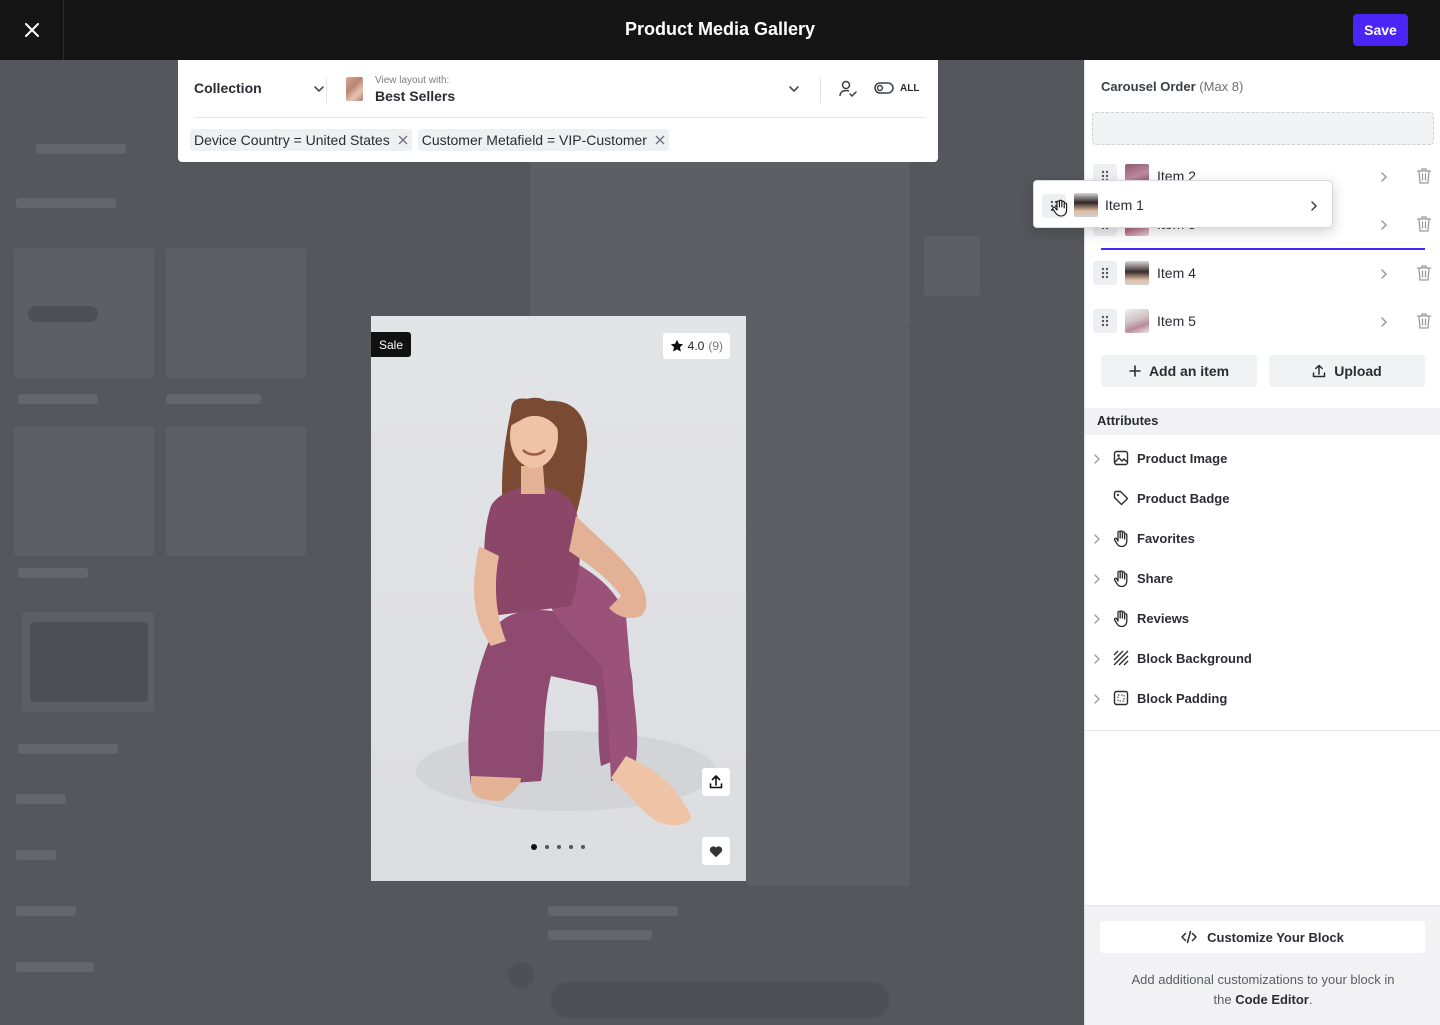 Image resolution: width=1440 pixels, height=1025 pixels. I want to click on carousel-item: Item 5, so click(1262, 323).